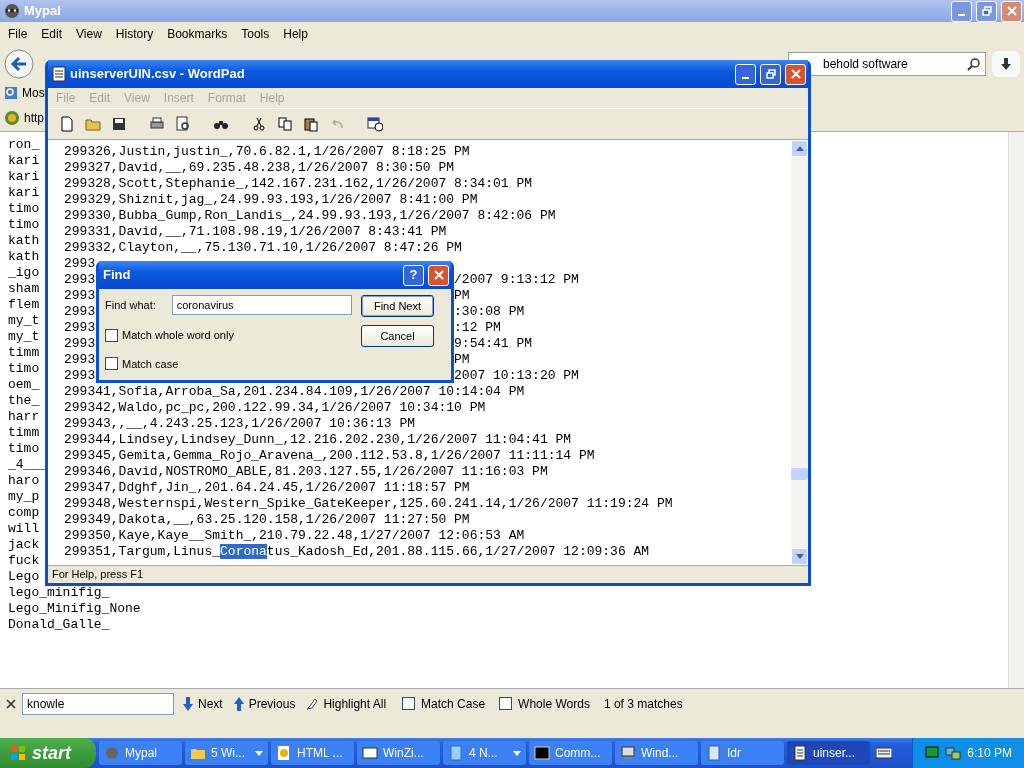 This screenshot has width=1024, height=768. I want to click on text-line: 299330,Bubba_Gump,Ron_Landis_,24.99.93.193,1/26/2007 8:42:06 PM, so click(310, 216).